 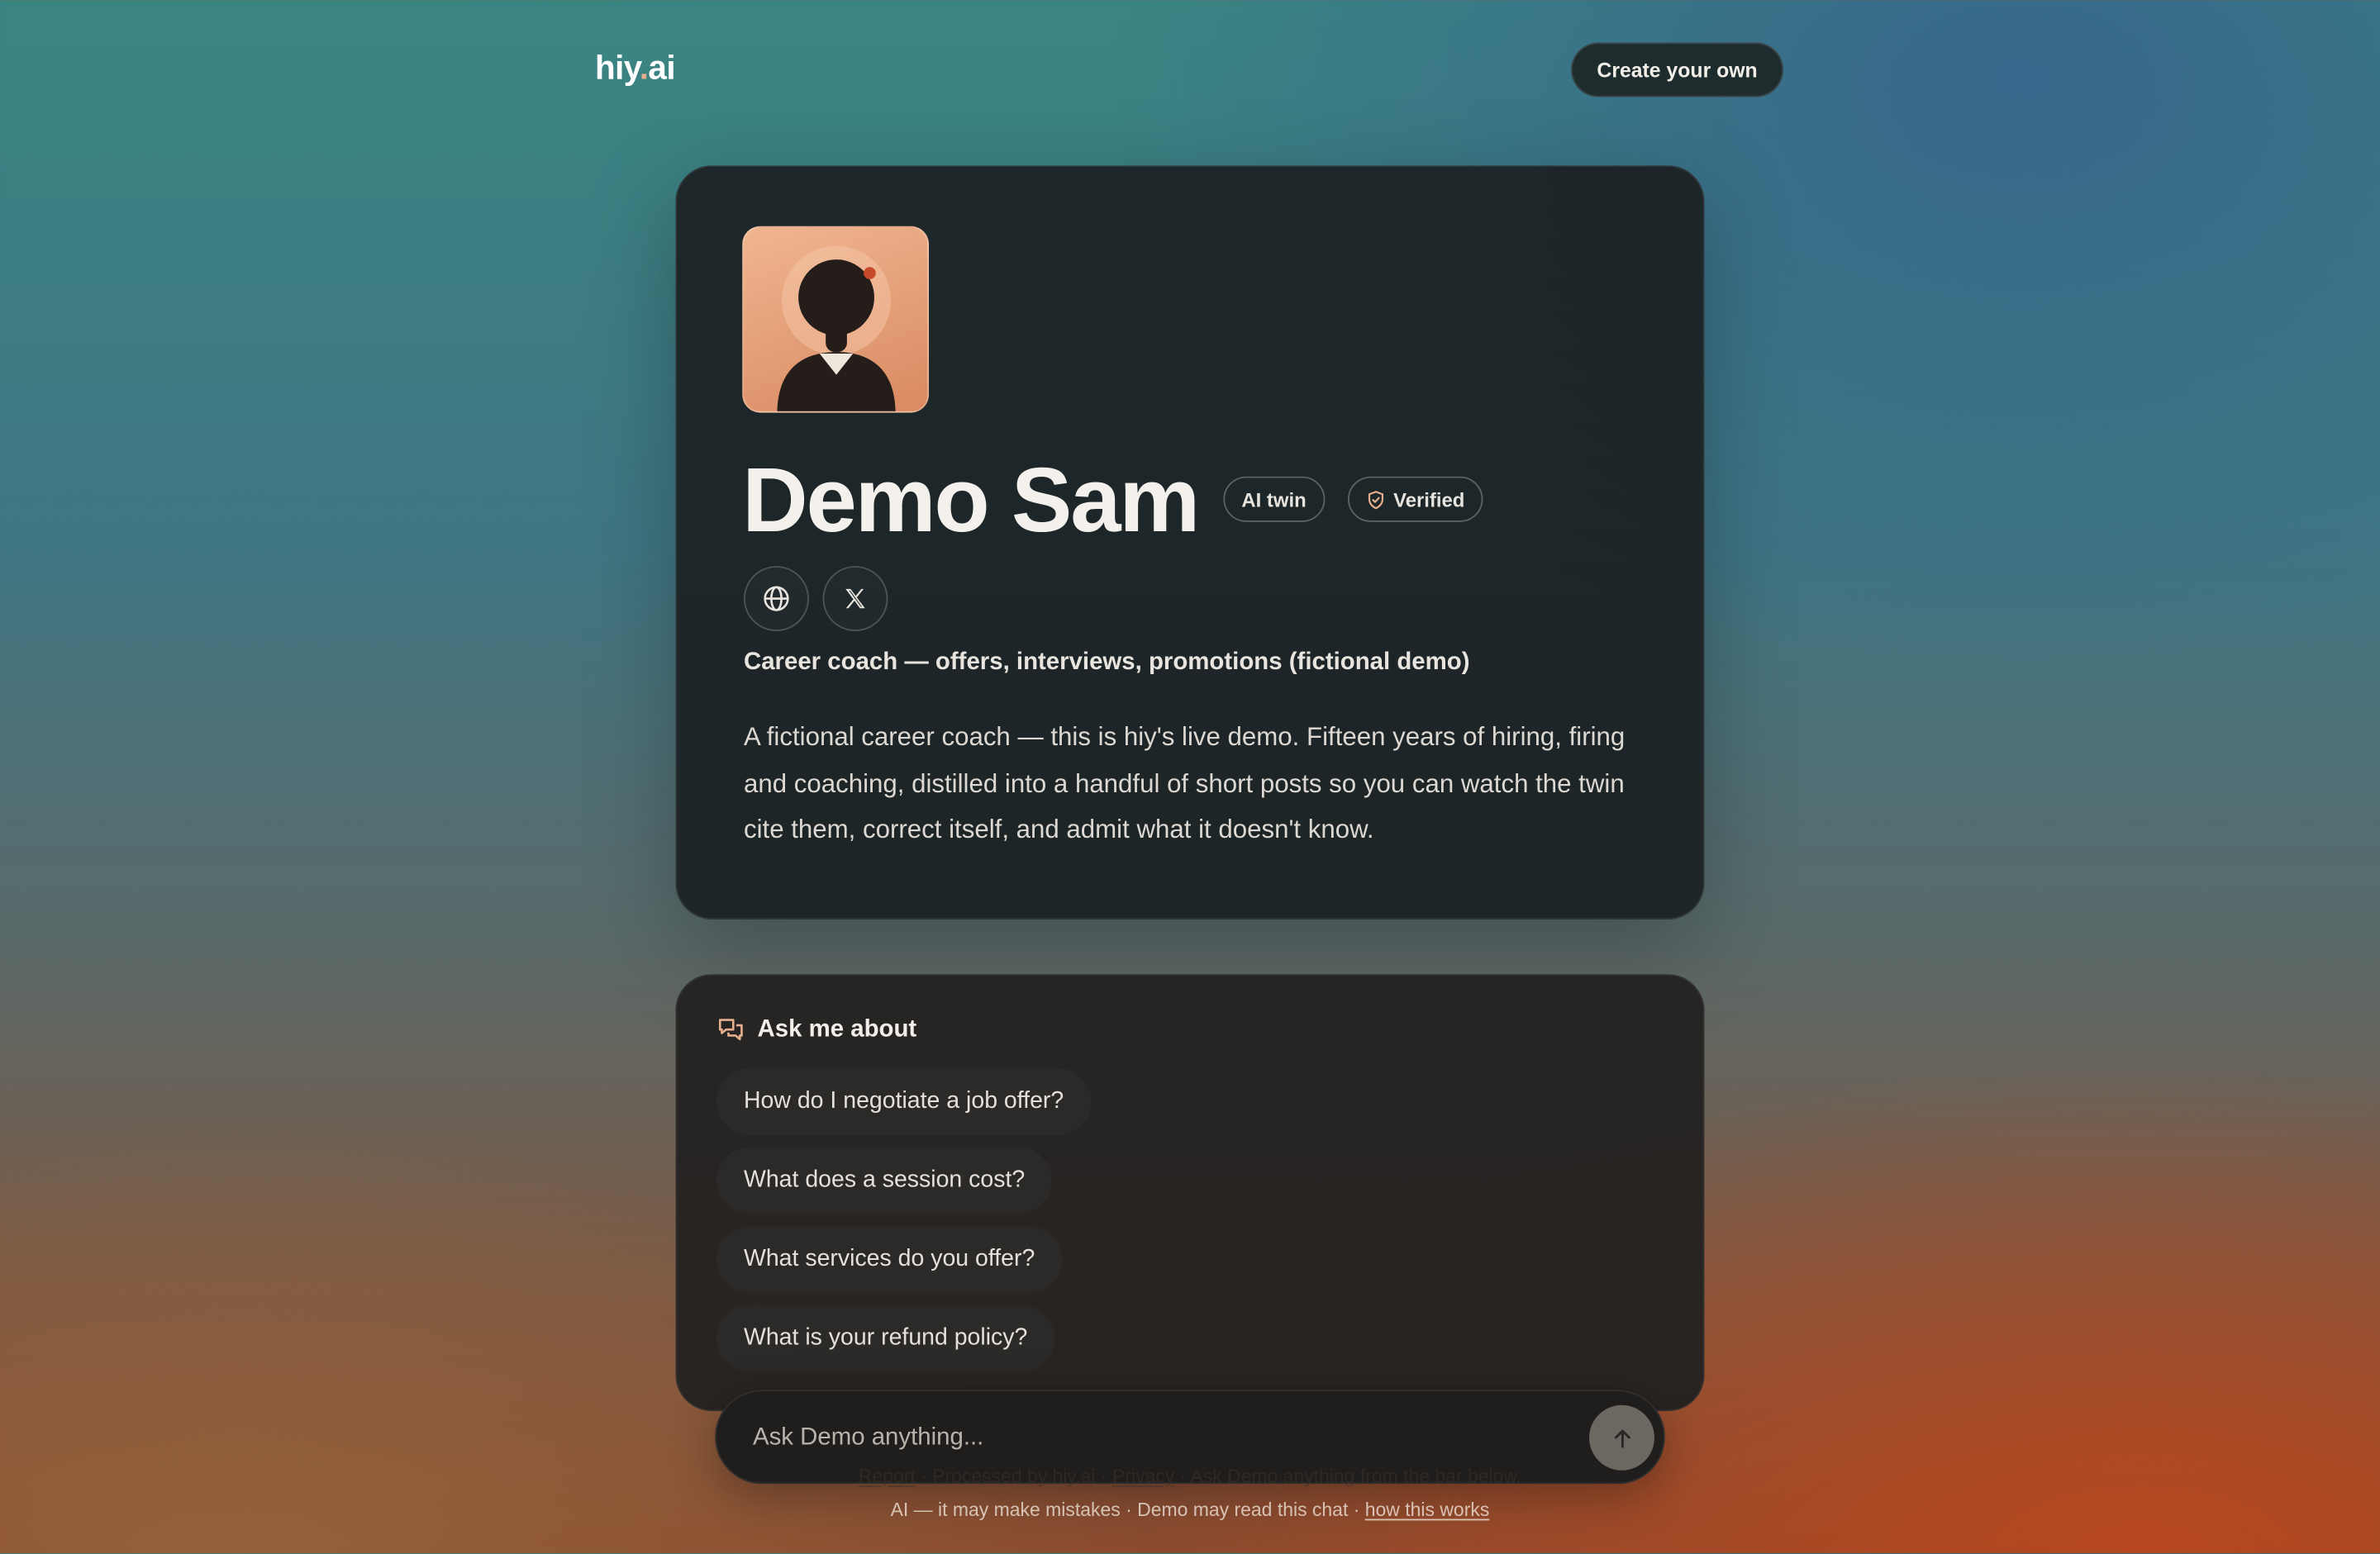 What do you see at coordinates (887, 1476) in the screenshot?
I see `report-link: Report` at bounding box center [887, 1476].